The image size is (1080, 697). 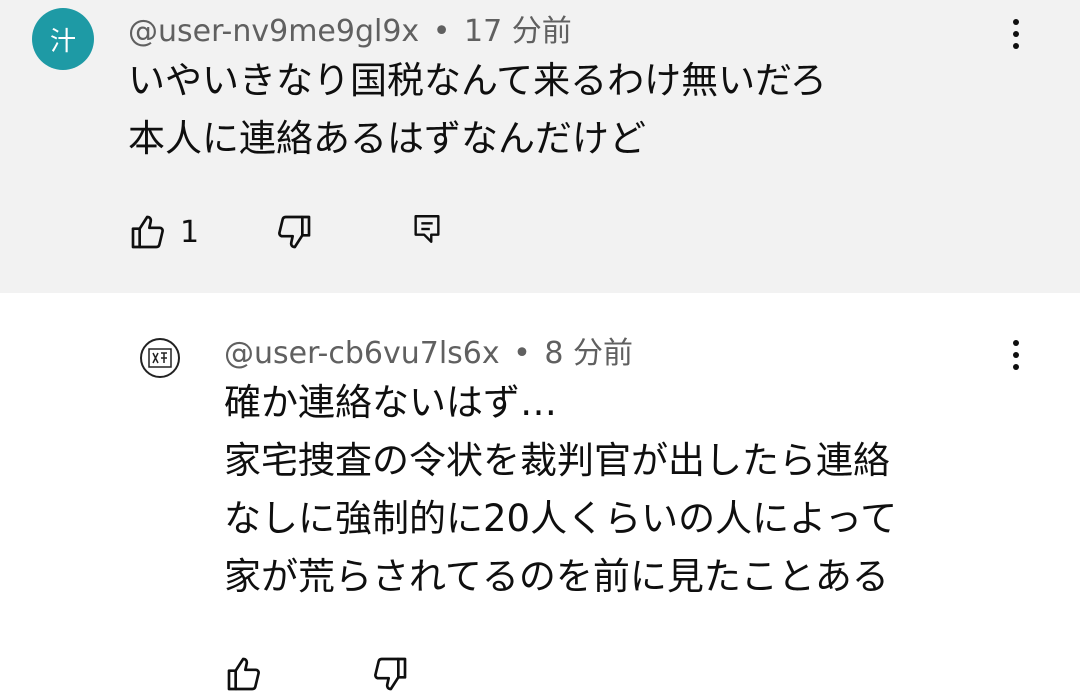 I want to click on avatar-initial: 汁, so click(x=62, y=41).